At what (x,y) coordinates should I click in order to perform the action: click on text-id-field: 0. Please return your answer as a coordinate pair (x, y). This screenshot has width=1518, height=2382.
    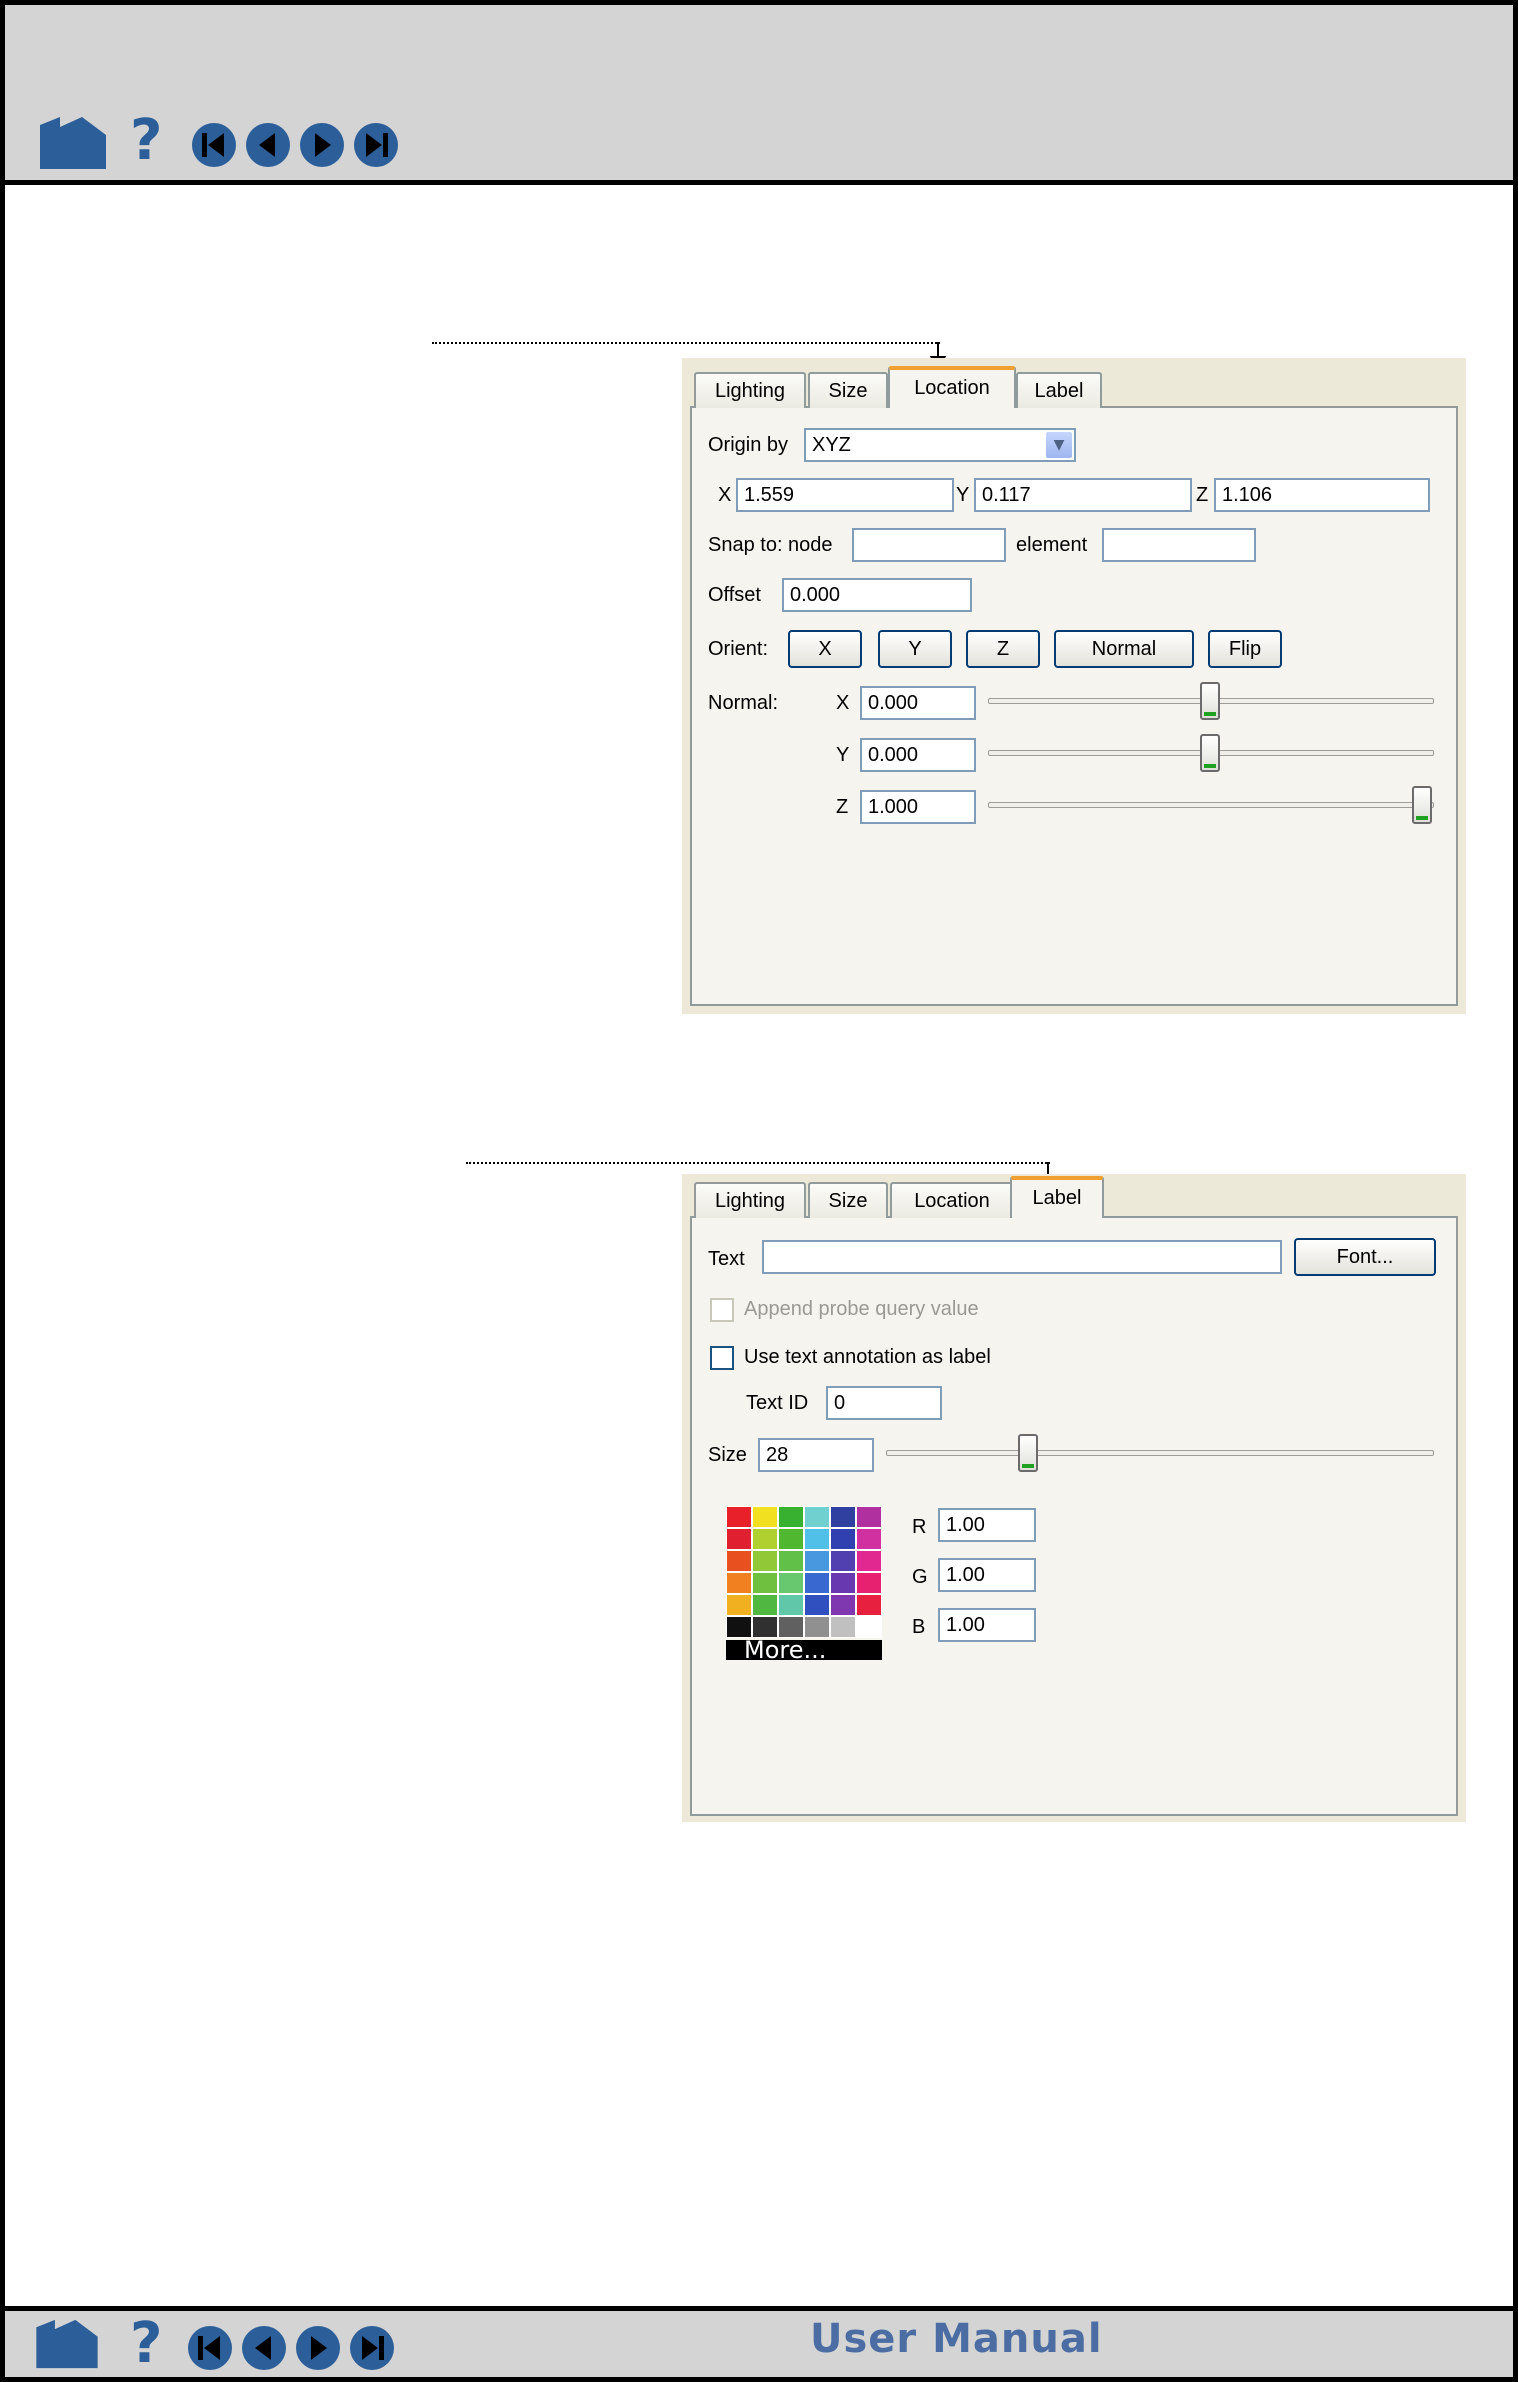
    Looking at the image, I should click on (884, 1403).